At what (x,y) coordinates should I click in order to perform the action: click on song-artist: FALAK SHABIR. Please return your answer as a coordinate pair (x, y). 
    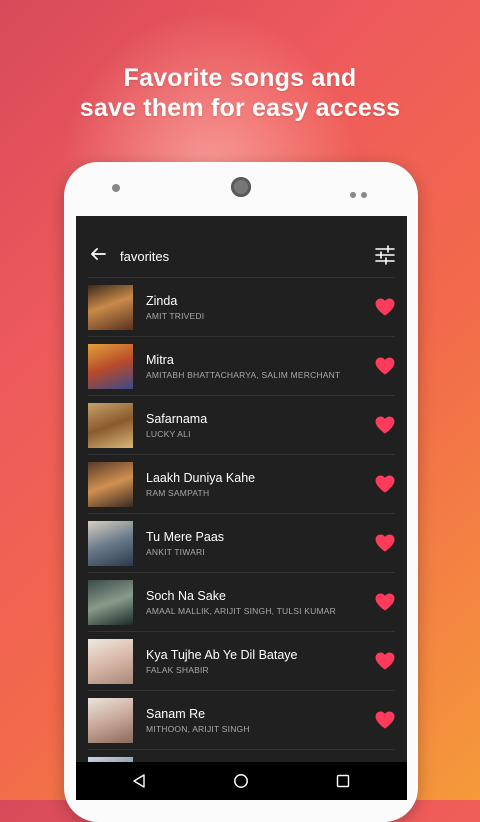
    Looking at the image, I should click on (177, 670).